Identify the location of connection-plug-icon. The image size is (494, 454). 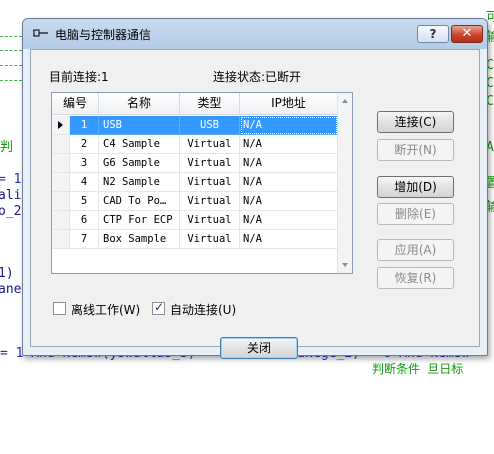
(41, 33).